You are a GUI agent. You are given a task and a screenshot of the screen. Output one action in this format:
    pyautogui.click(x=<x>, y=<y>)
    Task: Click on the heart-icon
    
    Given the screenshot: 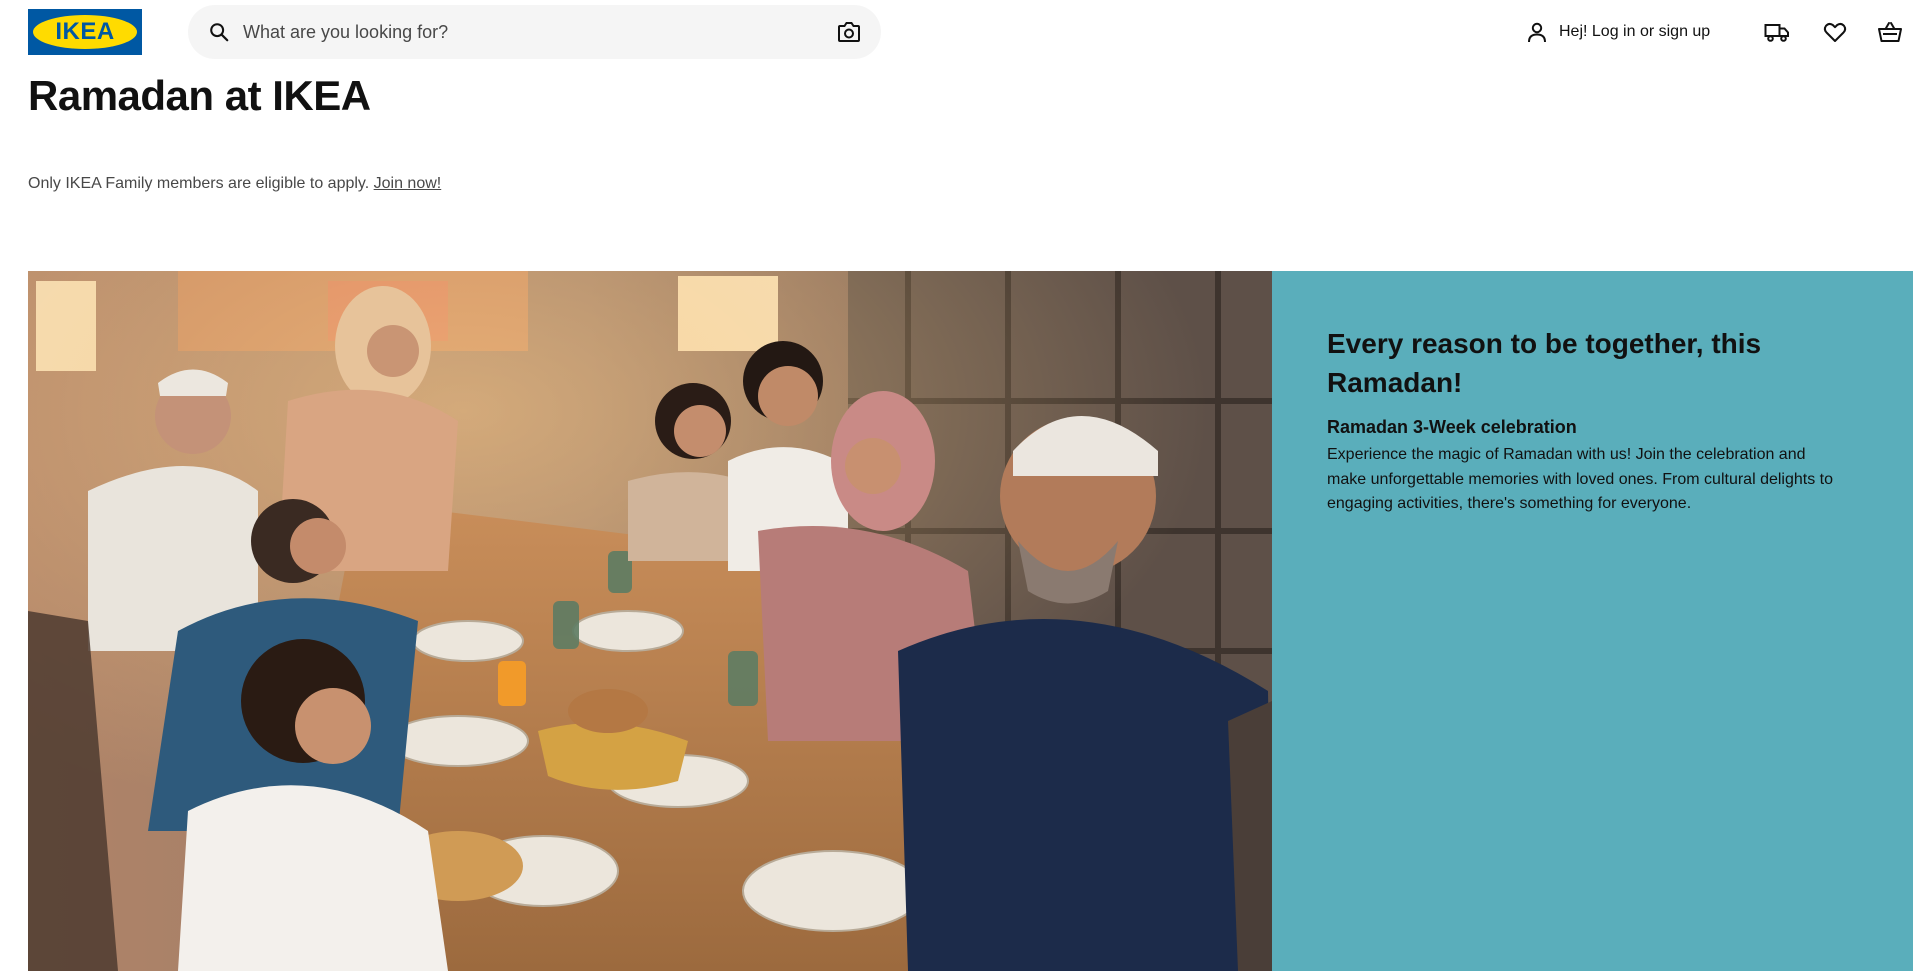 What is the action you would take?
    pyautogui.click(x=1835, y=32)
    